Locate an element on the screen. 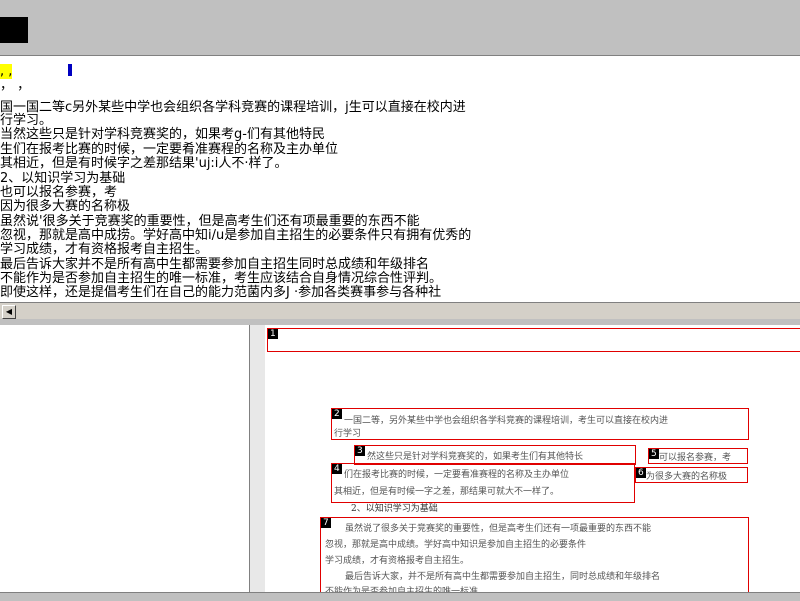 The image size is (800, 601). ocr-line-6: 其相近，但是有时候字之差那结果'uj:i人不·样了。 is located at coordinates (144, 163).